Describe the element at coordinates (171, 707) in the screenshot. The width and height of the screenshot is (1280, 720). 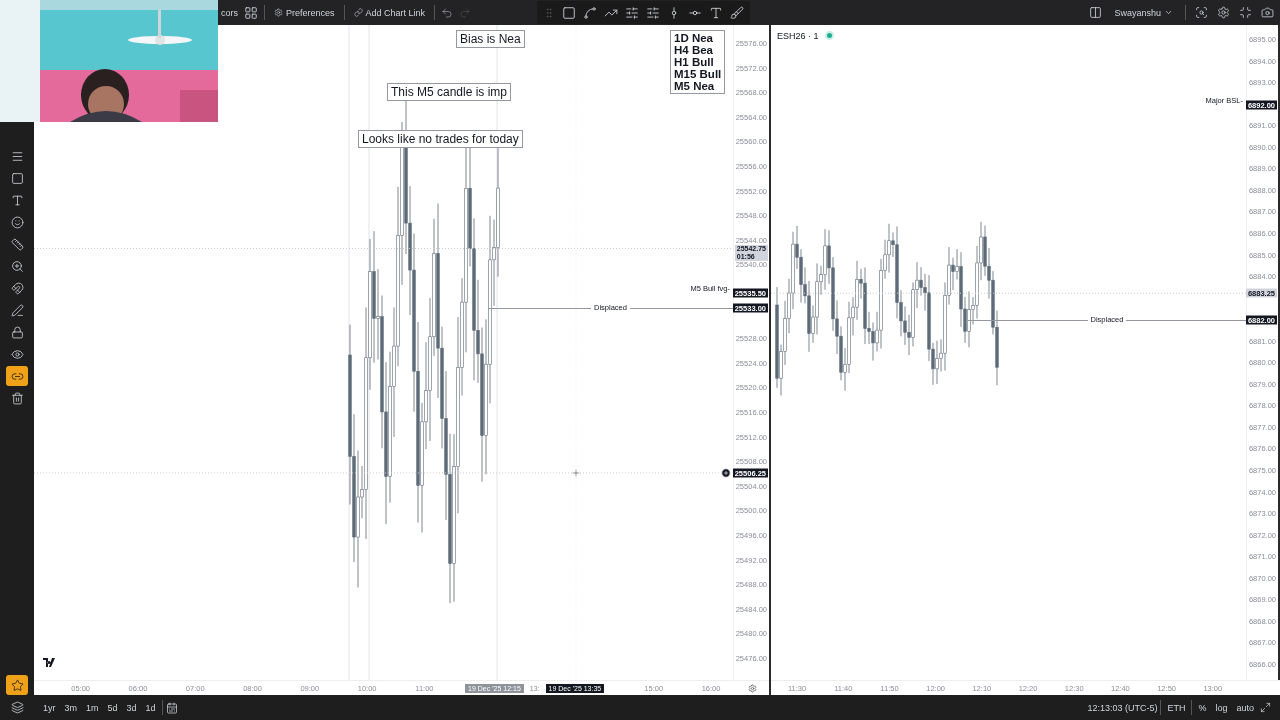
I see `calendar-icon` at that location.